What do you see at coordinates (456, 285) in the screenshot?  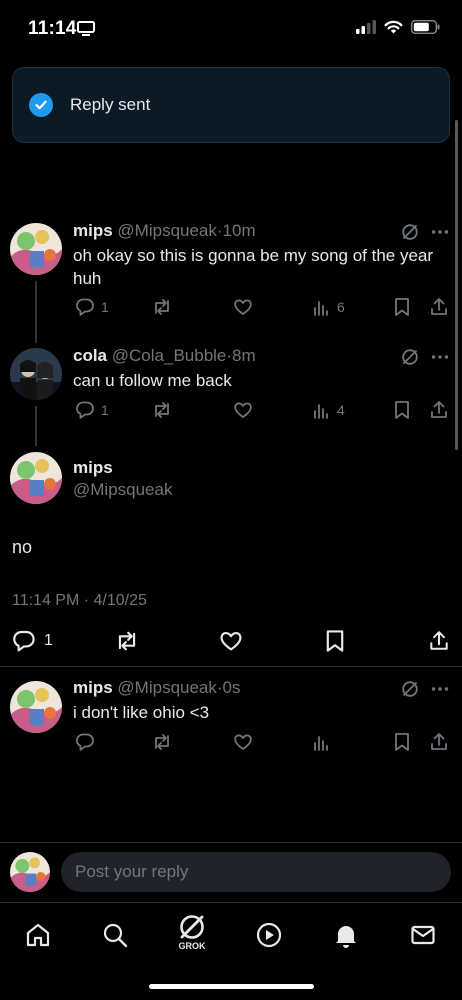 I see `scrollbar` at bounding box center [456, 285].